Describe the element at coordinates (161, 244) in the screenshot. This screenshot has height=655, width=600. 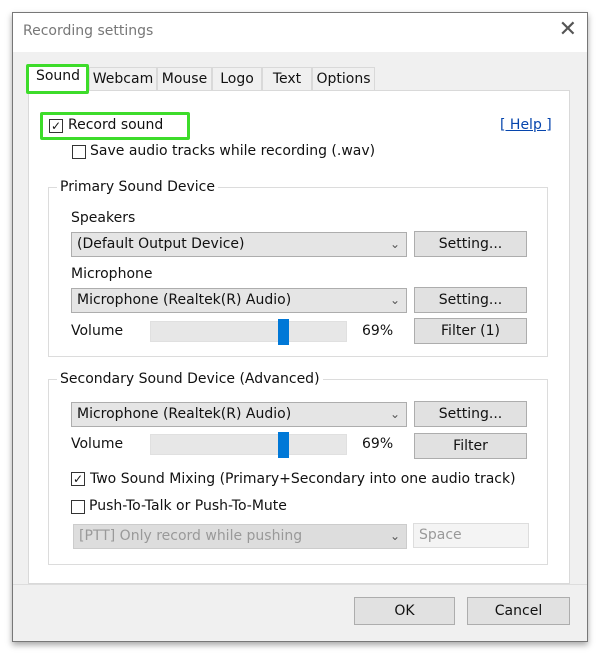
I see `speakers-value: (Default Output Device)` at that location.